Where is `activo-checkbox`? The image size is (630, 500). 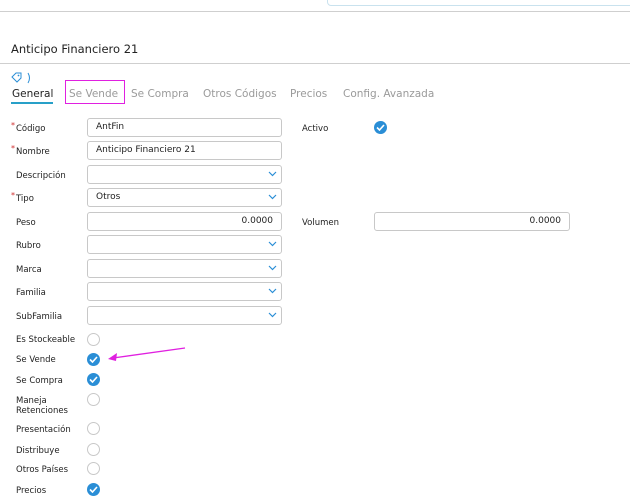
activo-checkbox is located at coordinates (380, 127).